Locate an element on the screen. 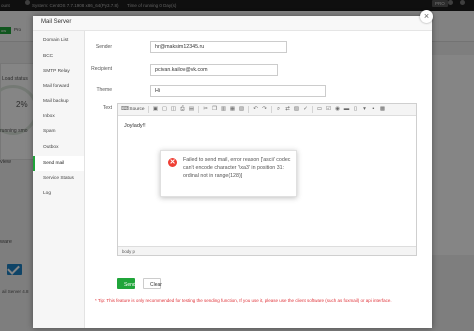  image-button-icon: ▩ is located at coordinates (382, 109).